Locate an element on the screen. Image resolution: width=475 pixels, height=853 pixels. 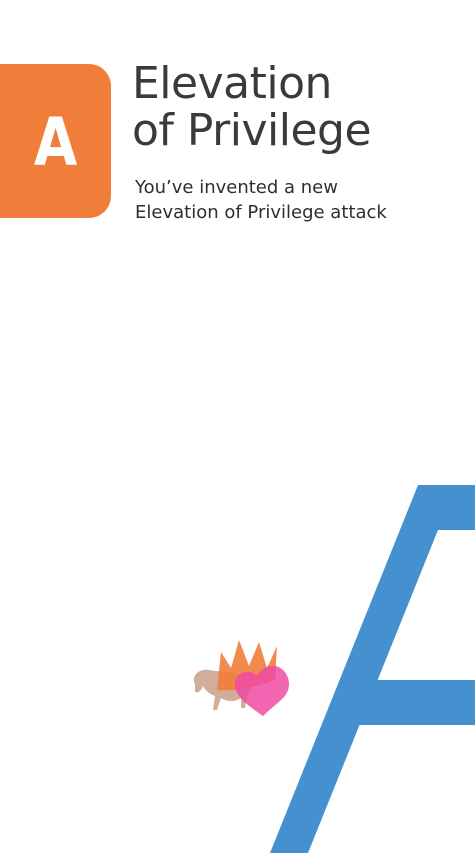
card-title-line-2: of Privilege is located at coordinates (252, 130).